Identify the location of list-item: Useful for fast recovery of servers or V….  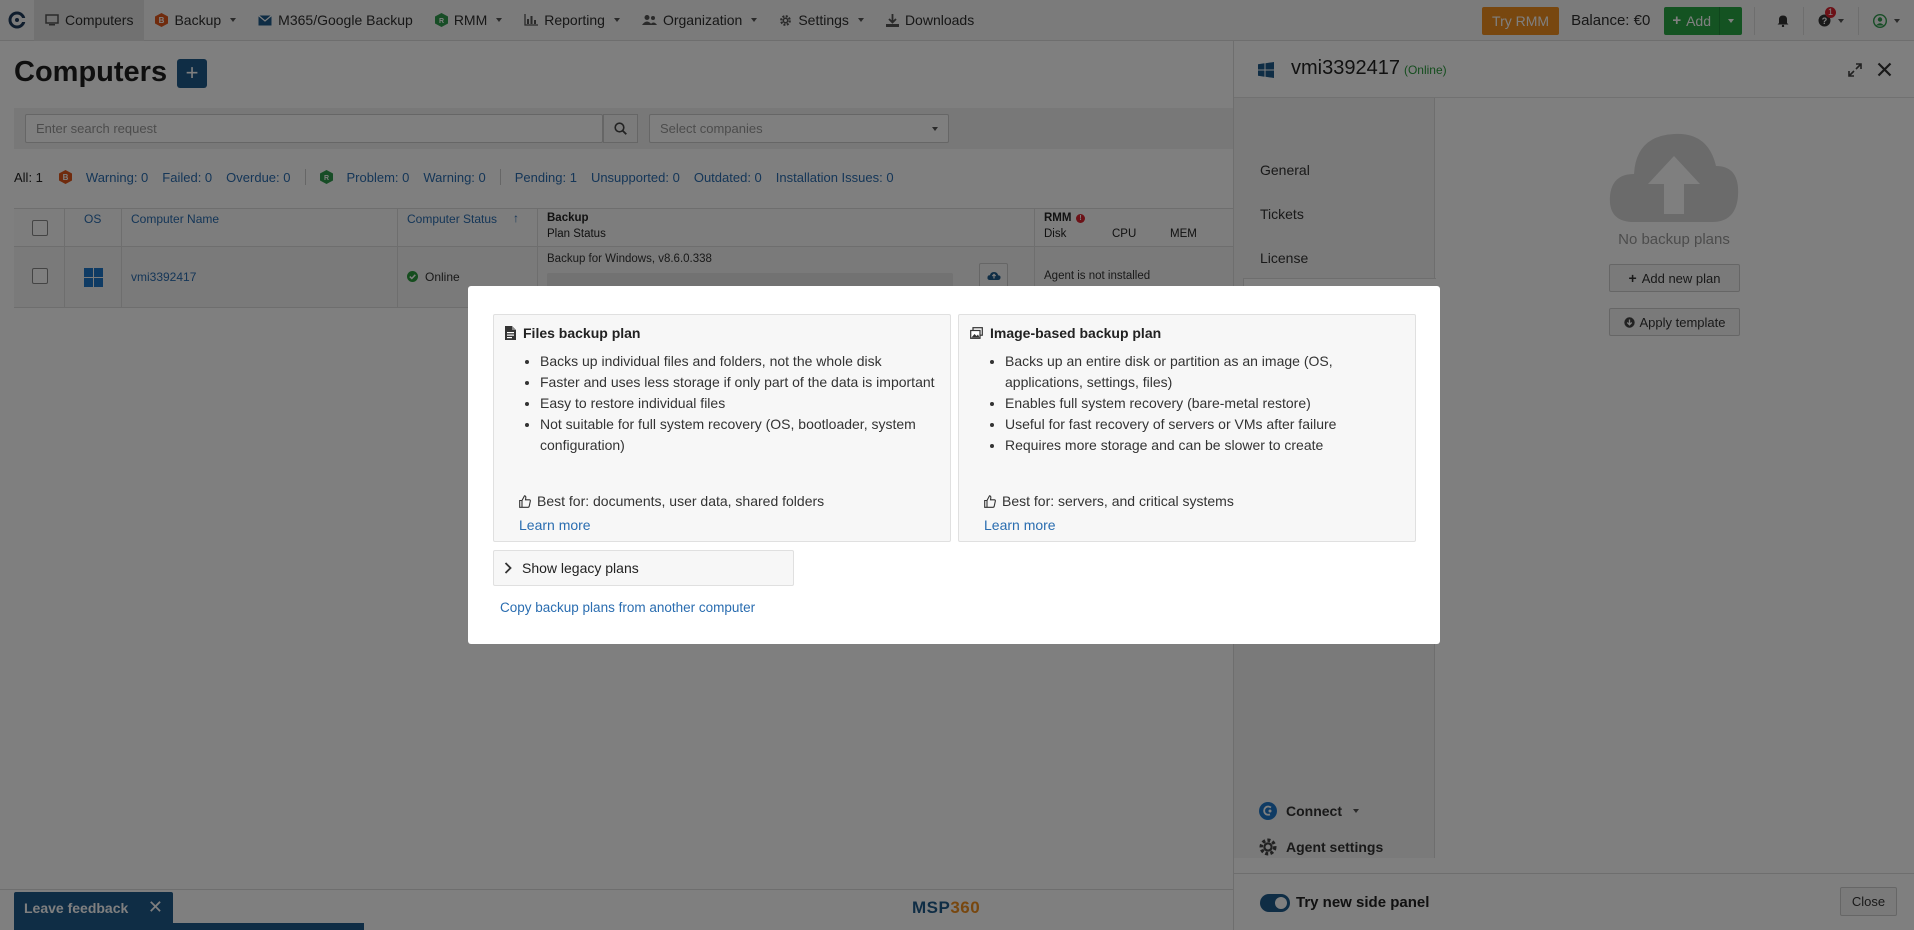
(1205, 424).